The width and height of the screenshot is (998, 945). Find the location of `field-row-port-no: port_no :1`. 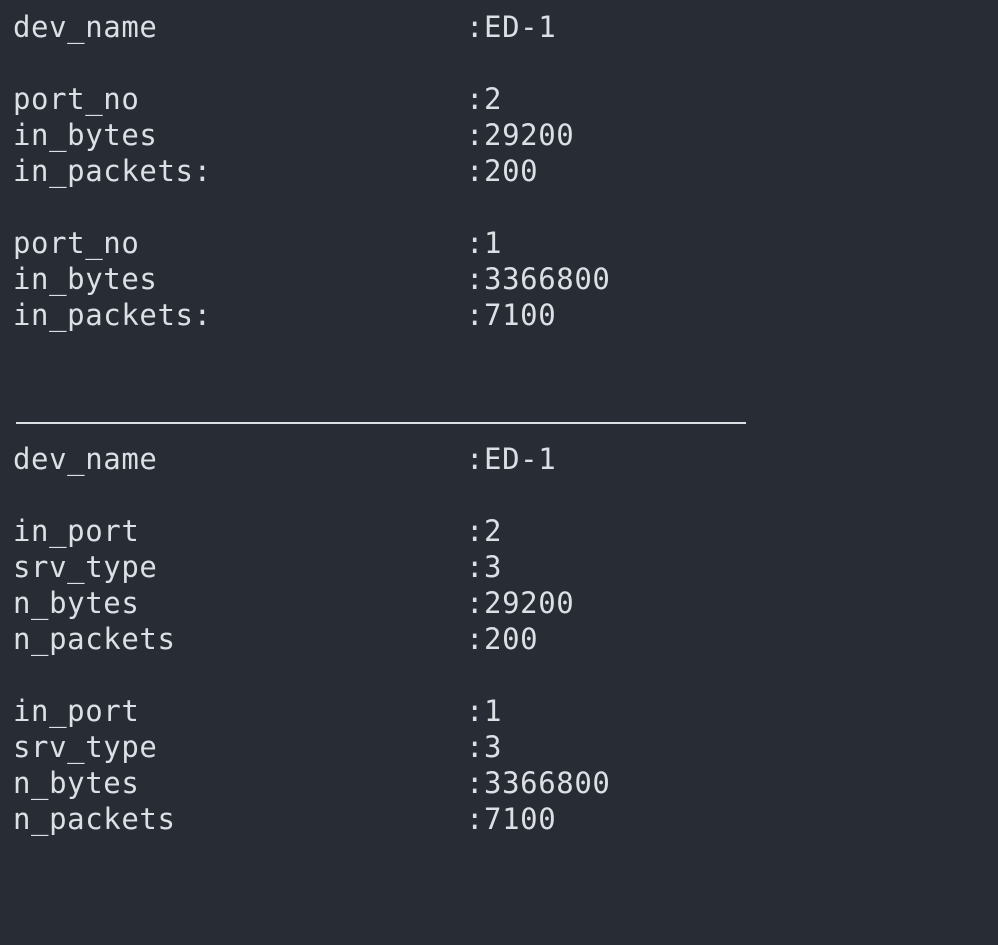

field-row-port-no: port_no :1 is located at coordinates (503, 243).